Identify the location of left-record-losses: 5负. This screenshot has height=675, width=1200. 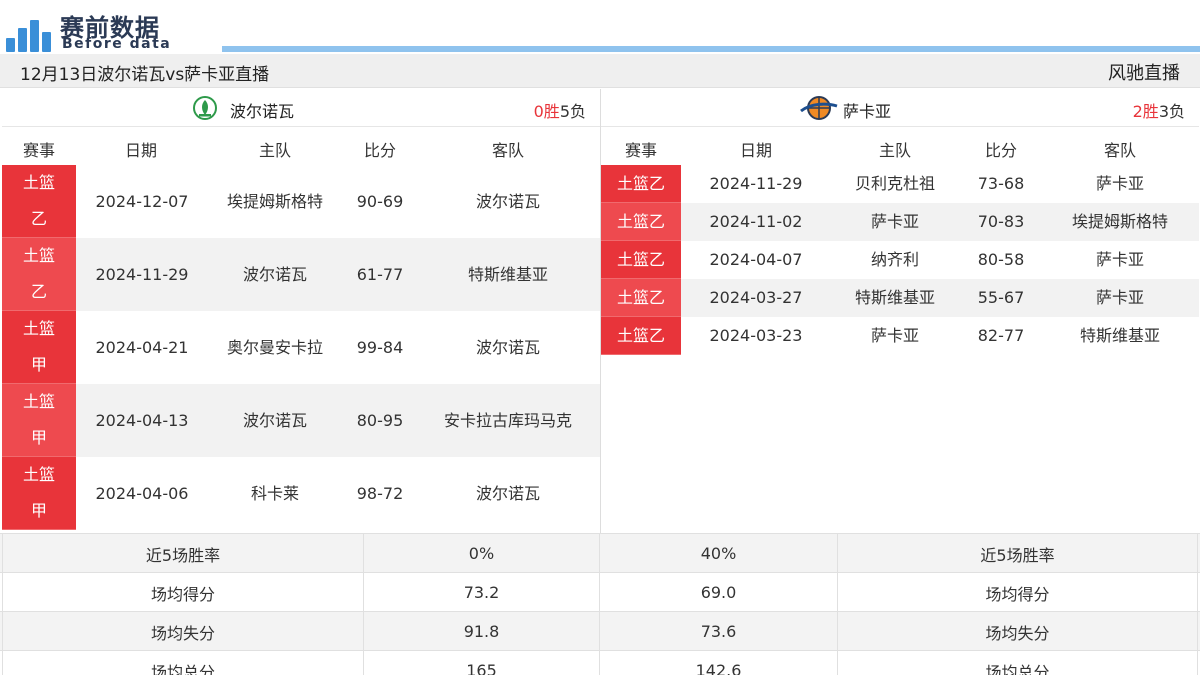
(572, 111).